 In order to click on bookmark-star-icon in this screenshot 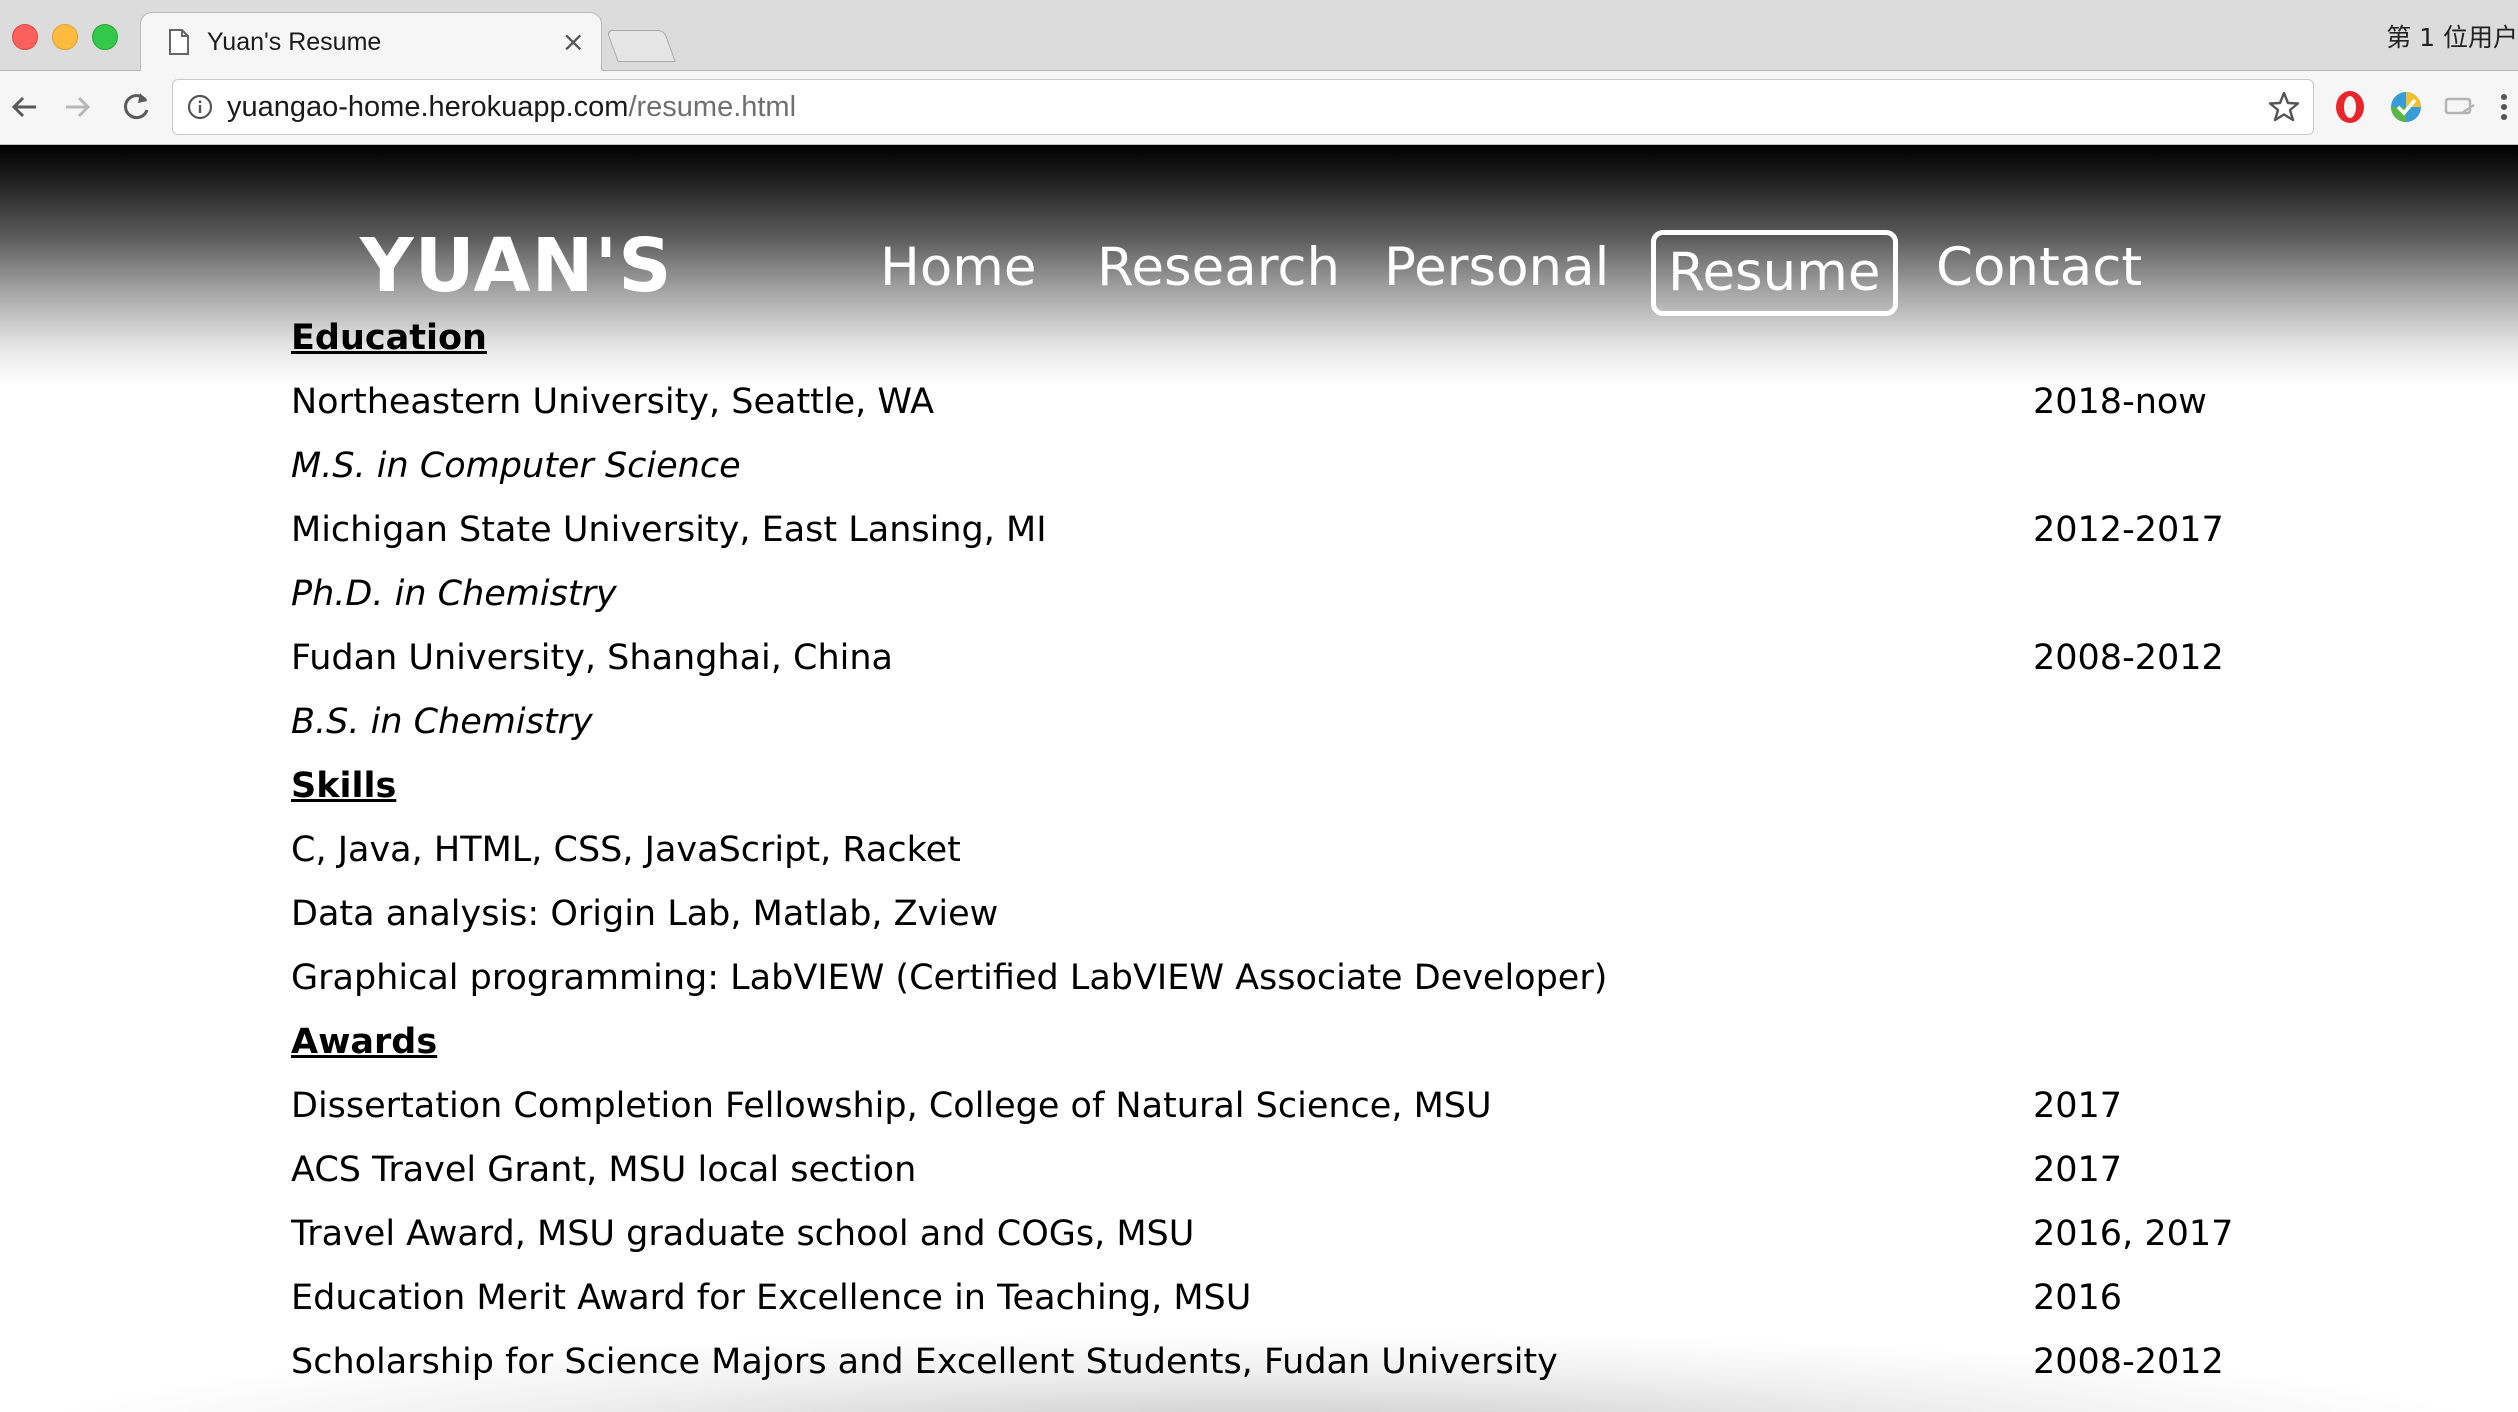, I will do `click(2284, 107)`.